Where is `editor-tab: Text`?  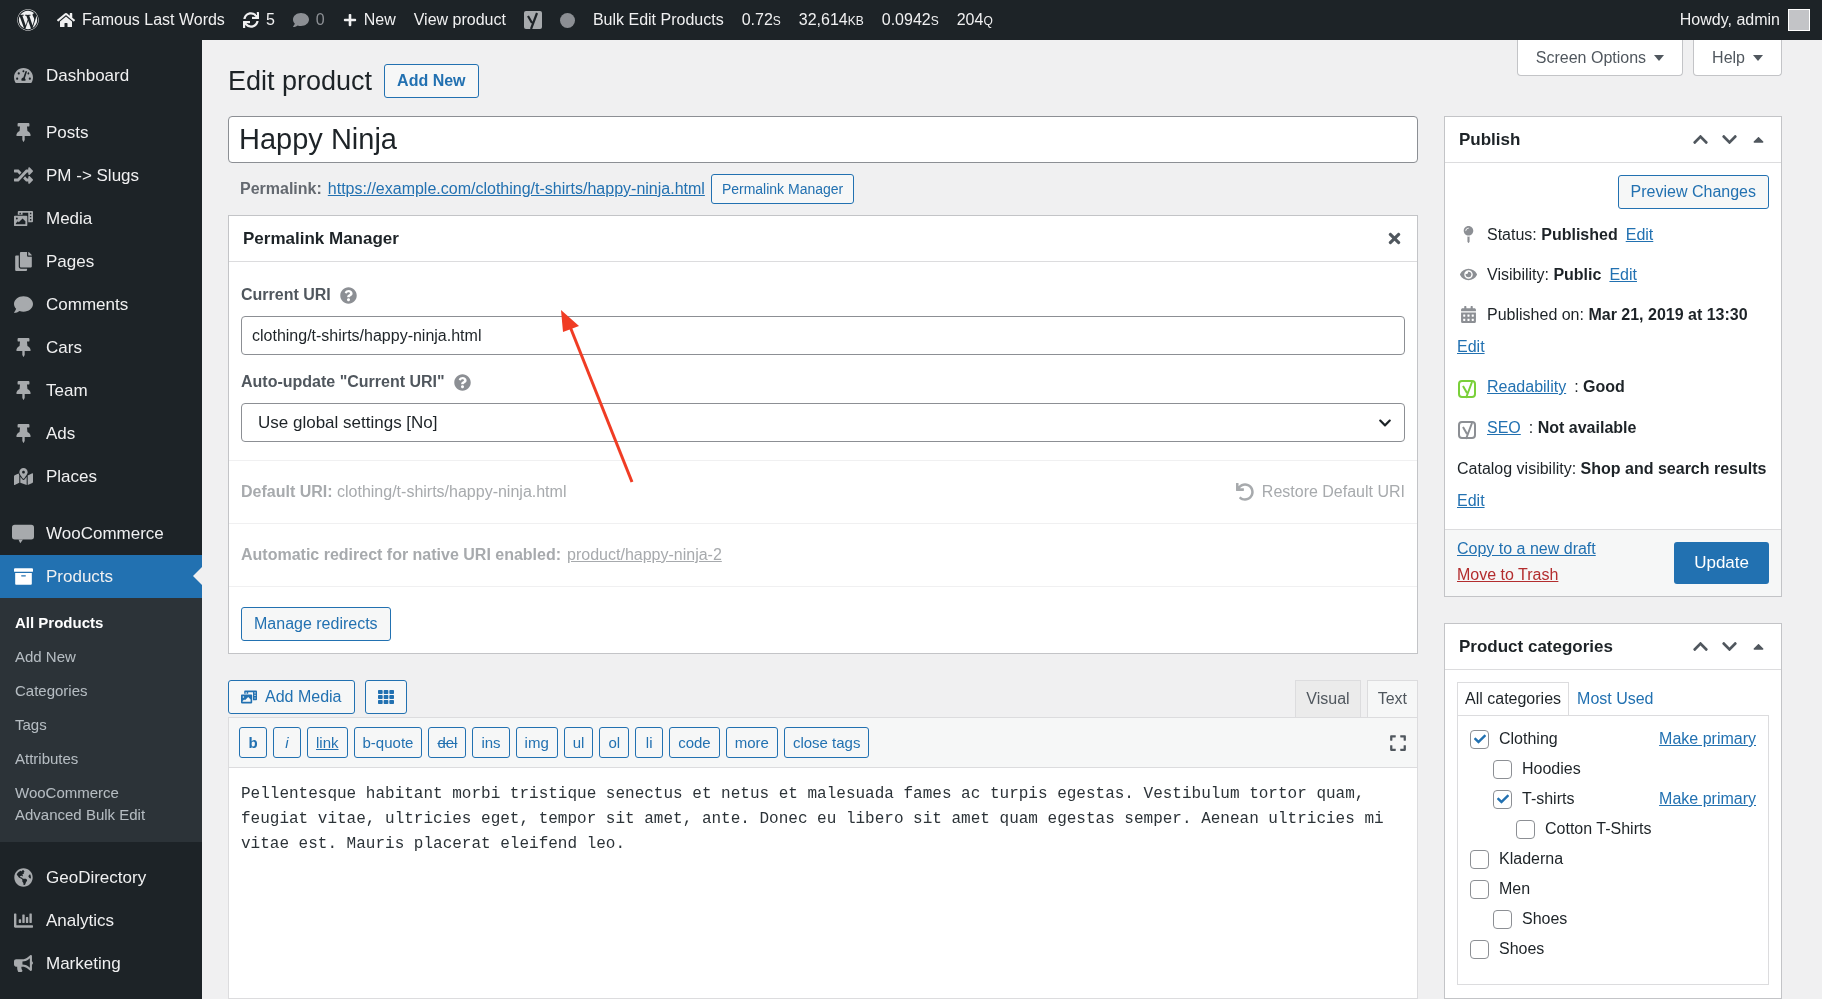
editor-tab: Text is located at coordinates (1392, 698).